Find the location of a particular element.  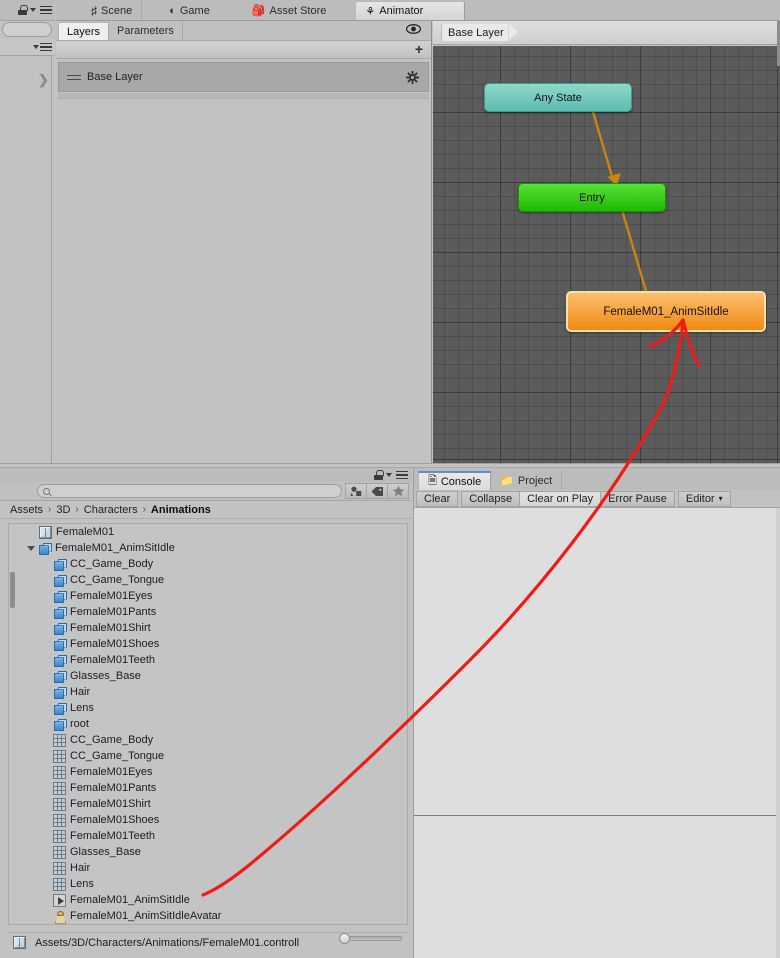

console-tab-bar: 🗎 Console 📁 Project is located at coordinates (597, 479).